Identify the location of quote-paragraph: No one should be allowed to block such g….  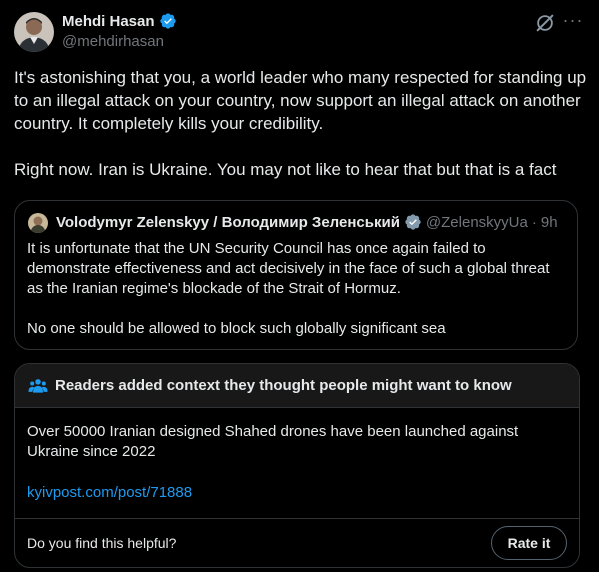
(236, 328).